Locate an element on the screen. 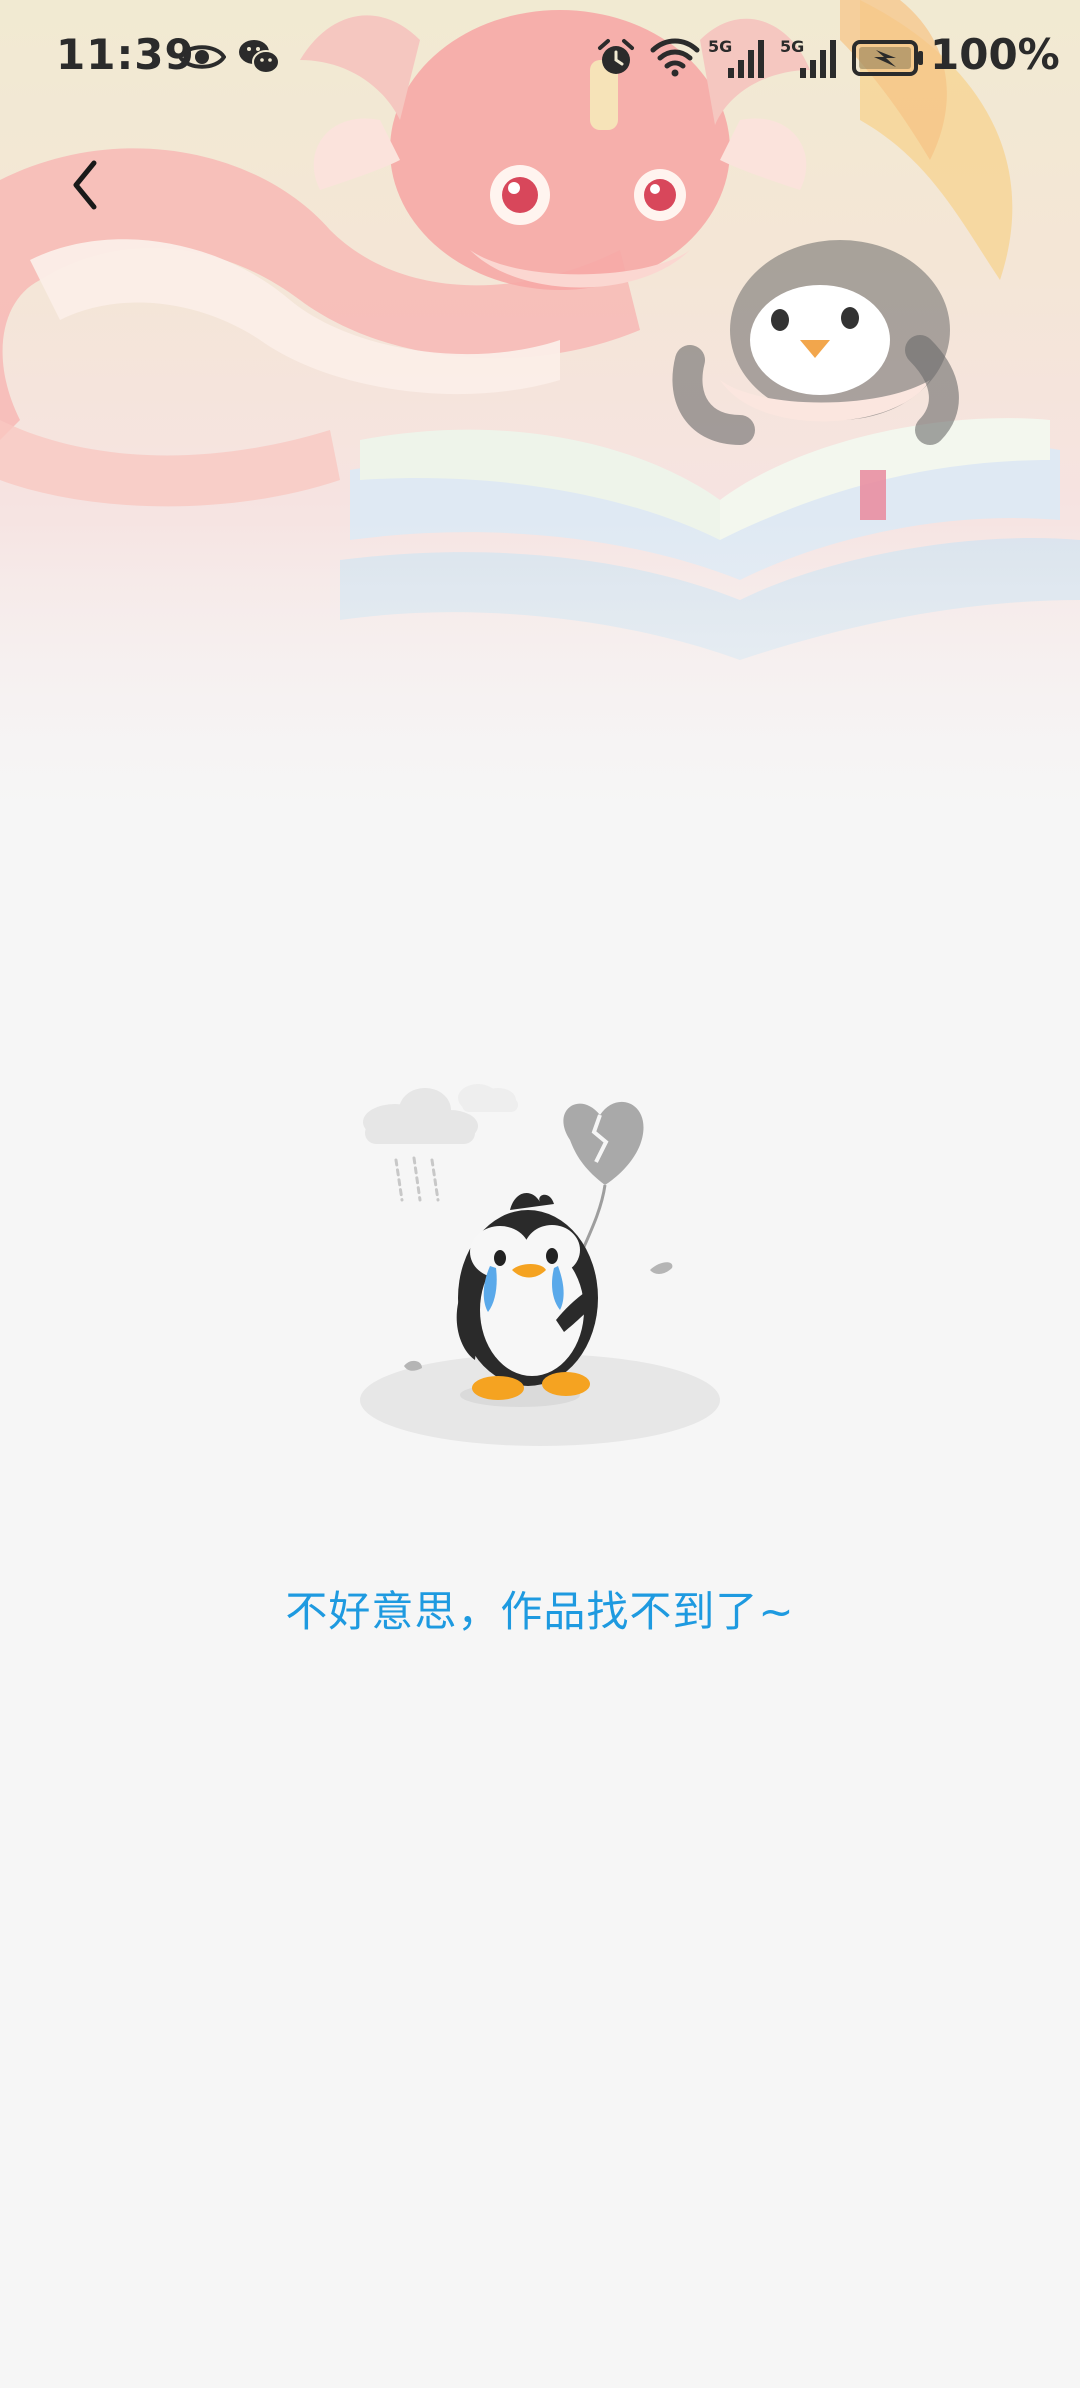  battery-percent: 100% is located at coordinates (995, 54).